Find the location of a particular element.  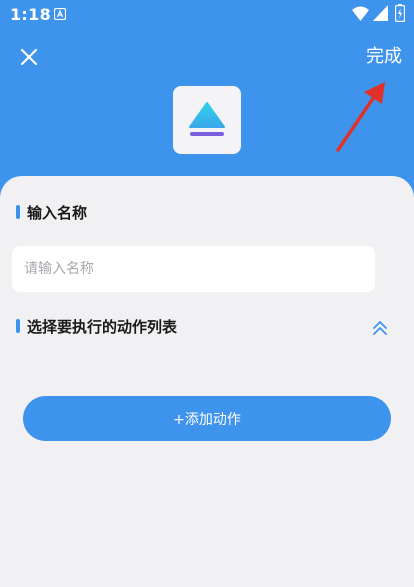

actions-section-label: 选择要执行的动作列表 is located at coordinates (102, 326).